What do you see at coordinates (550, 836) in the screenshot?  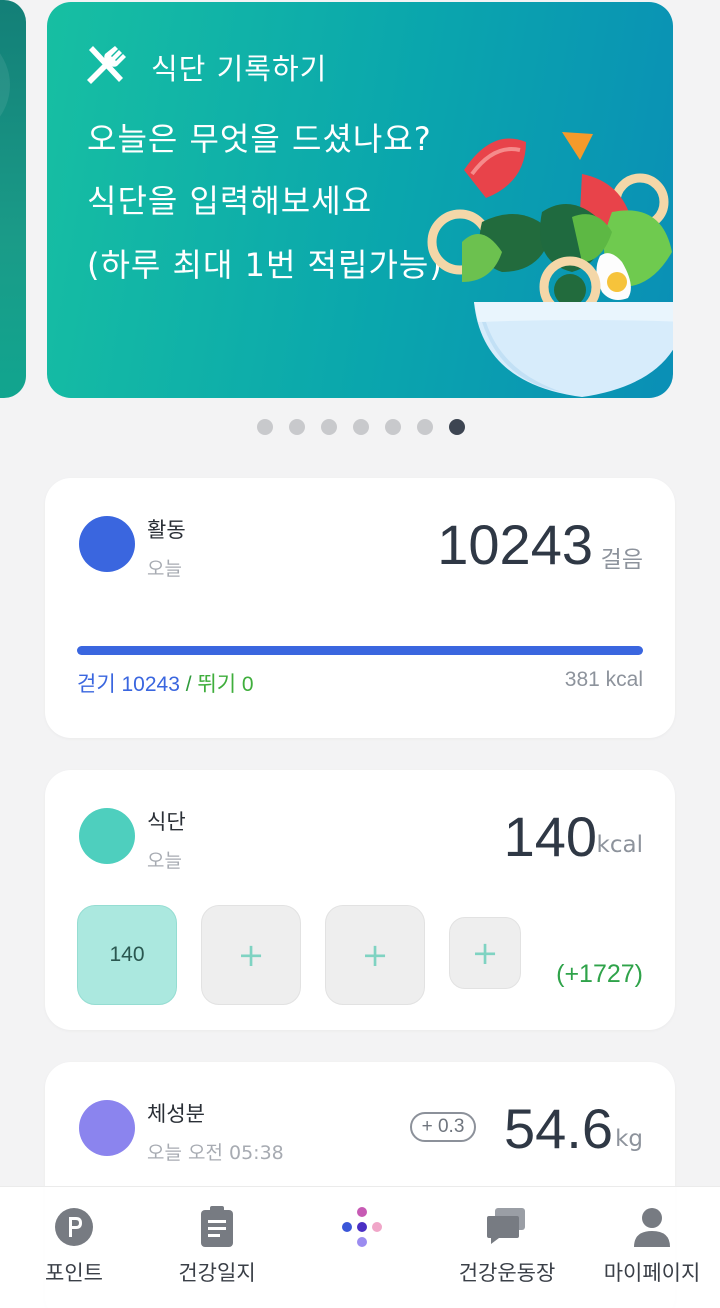 I see `diet-kcal-value: 140` at bounding box center [550, 836].